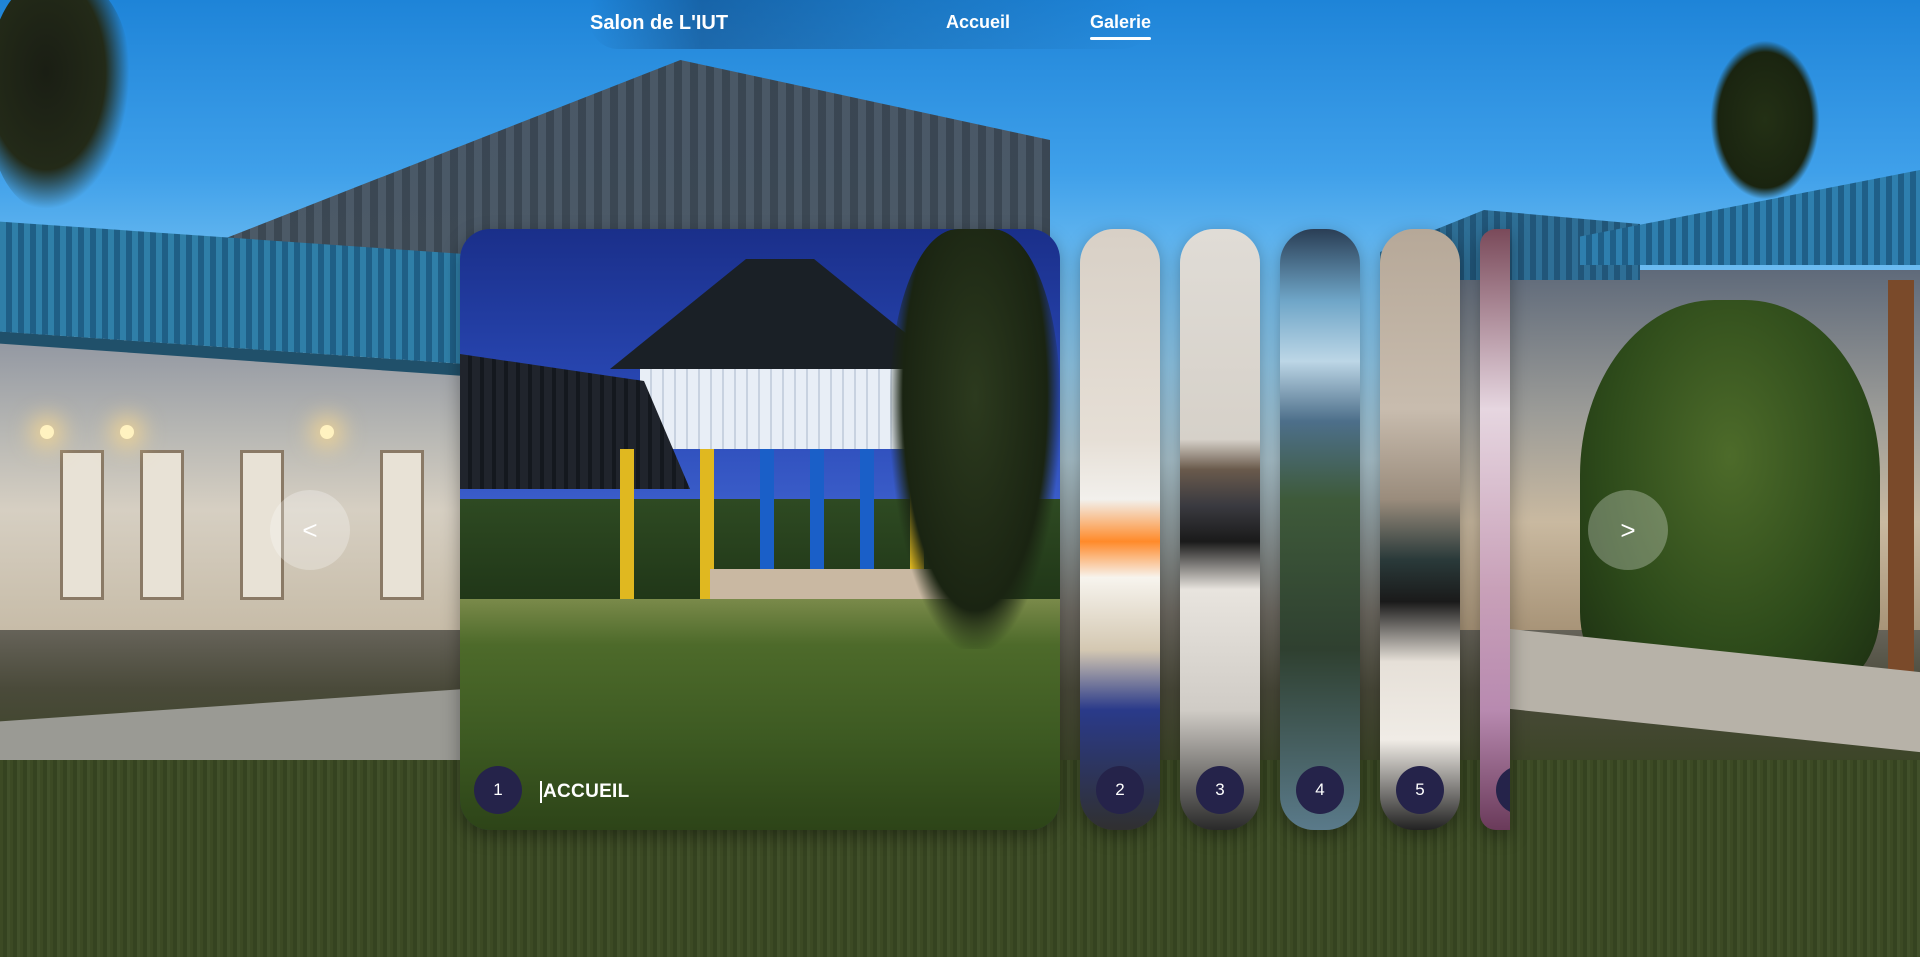  I want to click on gallery-slide-3: 3, so click(1220, 529).